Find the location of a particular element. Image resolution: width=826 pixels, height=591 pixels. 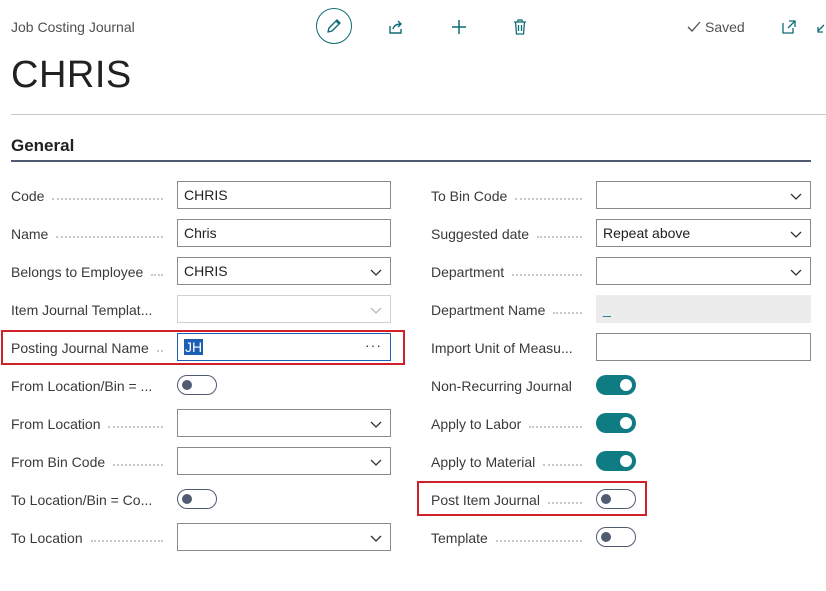

saved-label: Saved is located at coordinates (725, 27).